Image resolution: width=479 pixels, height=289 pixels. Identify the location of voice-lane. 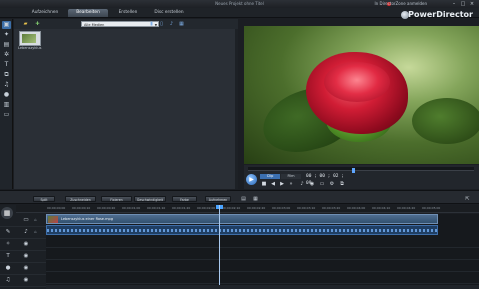
(262, 266).